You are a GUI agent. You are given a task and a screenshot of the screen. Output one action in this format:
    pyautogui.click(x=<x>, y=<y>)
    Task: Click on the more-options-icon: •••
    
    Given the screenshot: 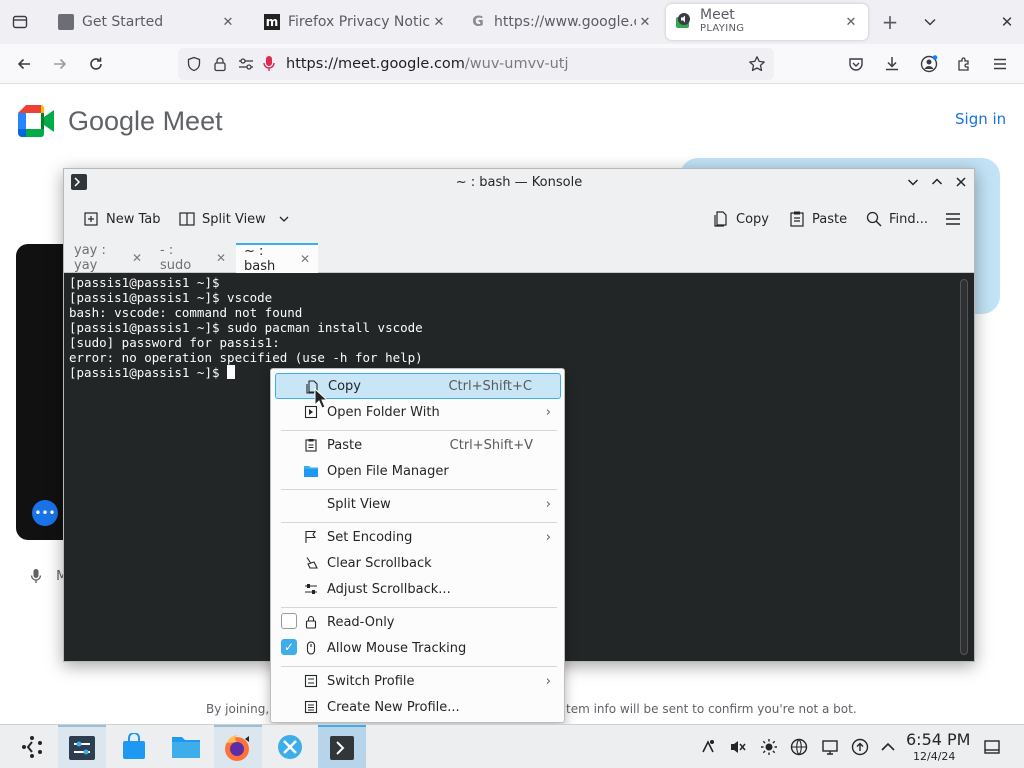 What is the action you would take?
    pyautogui.click(x=45, y=513)
    